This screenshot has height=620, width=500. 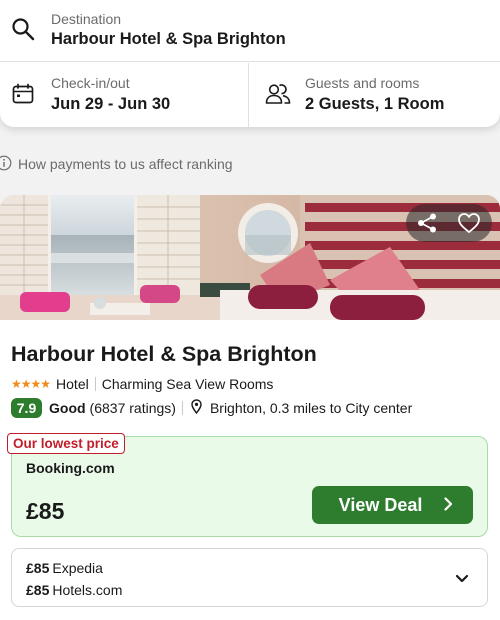 What do you see at coordinates (249, 577) in the screenshot?
I see `other-deals-box: £85 Expedia £85 Hotels.com` at bounding box center [249, 577].